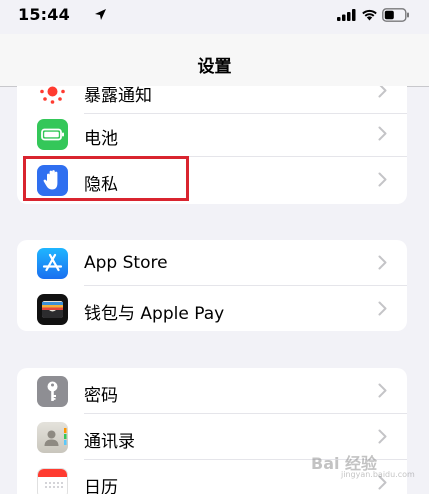  What do you see at coordinates (366, 464) in the screenshot?
I see `watermark: Bai 经验 jingyan.baidu.com` at bounding box center [366, 464].